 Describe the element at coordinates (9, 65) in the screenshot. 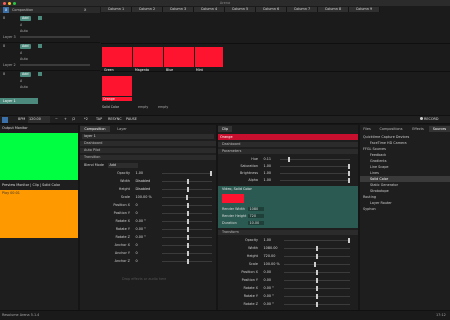

I see `layer-name: Layer 2` at that location.